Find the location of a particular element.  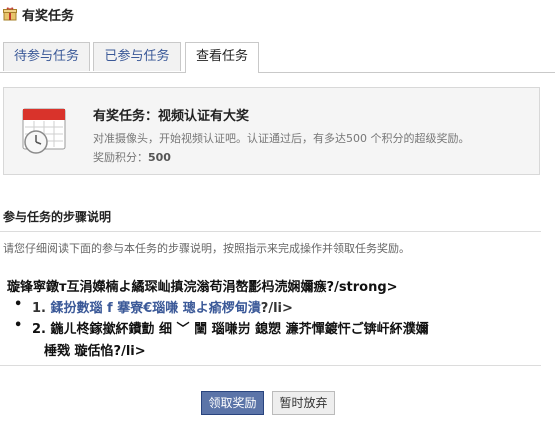

gift-task-icon is located at coordinates (10, 14).